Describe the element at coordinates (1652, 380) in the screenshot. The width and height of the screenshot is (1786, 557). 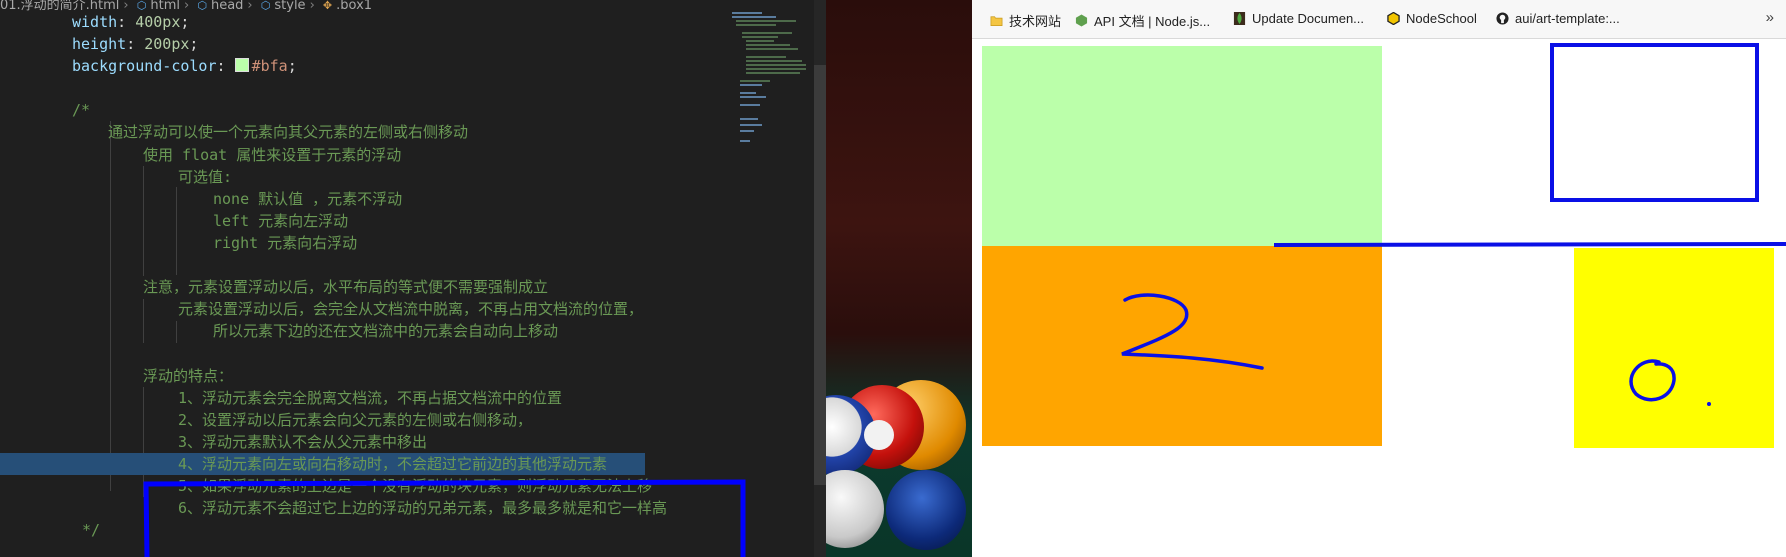
I see `annotation-digit-zero` at that location.